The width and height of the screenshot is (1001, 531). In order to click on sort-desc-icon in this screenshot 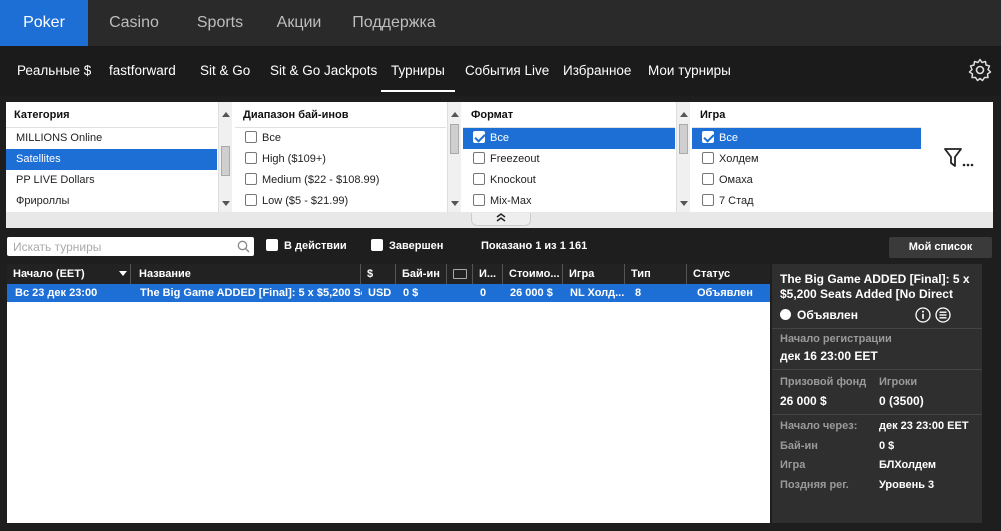, I will do `click(123, 273)`.